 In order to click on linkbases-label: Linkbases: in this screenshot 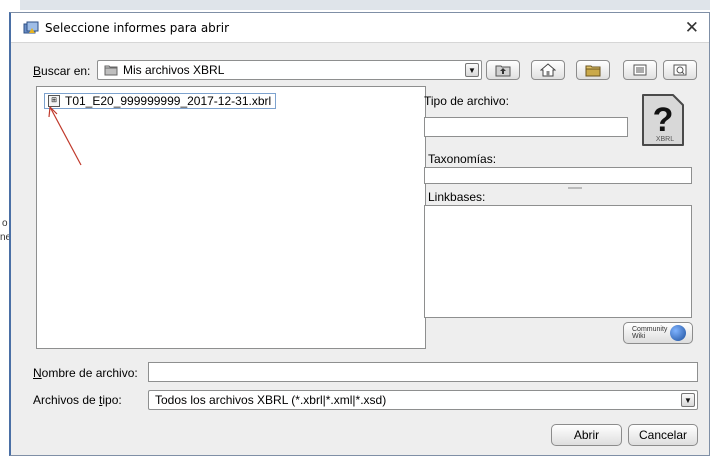, I will do `click(457, 197)`.